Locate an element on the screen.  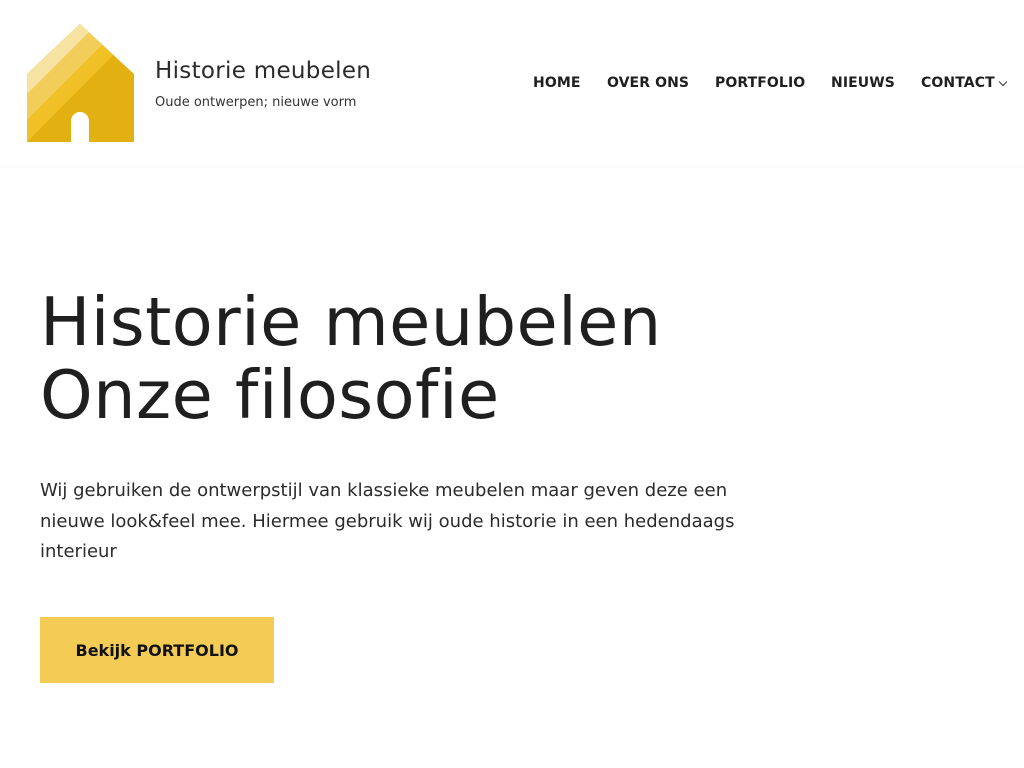
nav-item-nieuws: NIEUWS is located at coordinates (863, 83).